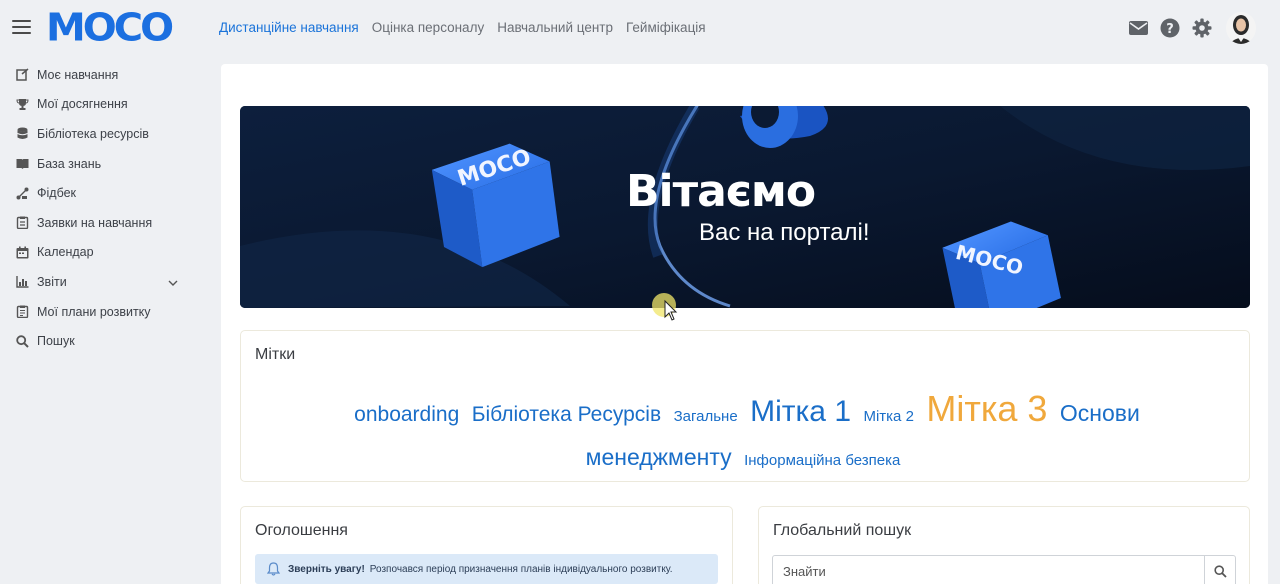 The height and width of the screenshot is (584, 1280). What do you see at coordinates (69, 163) in the screenshot?
I see `sidebar-item-label: База знань` at bounding box center [69, 163].